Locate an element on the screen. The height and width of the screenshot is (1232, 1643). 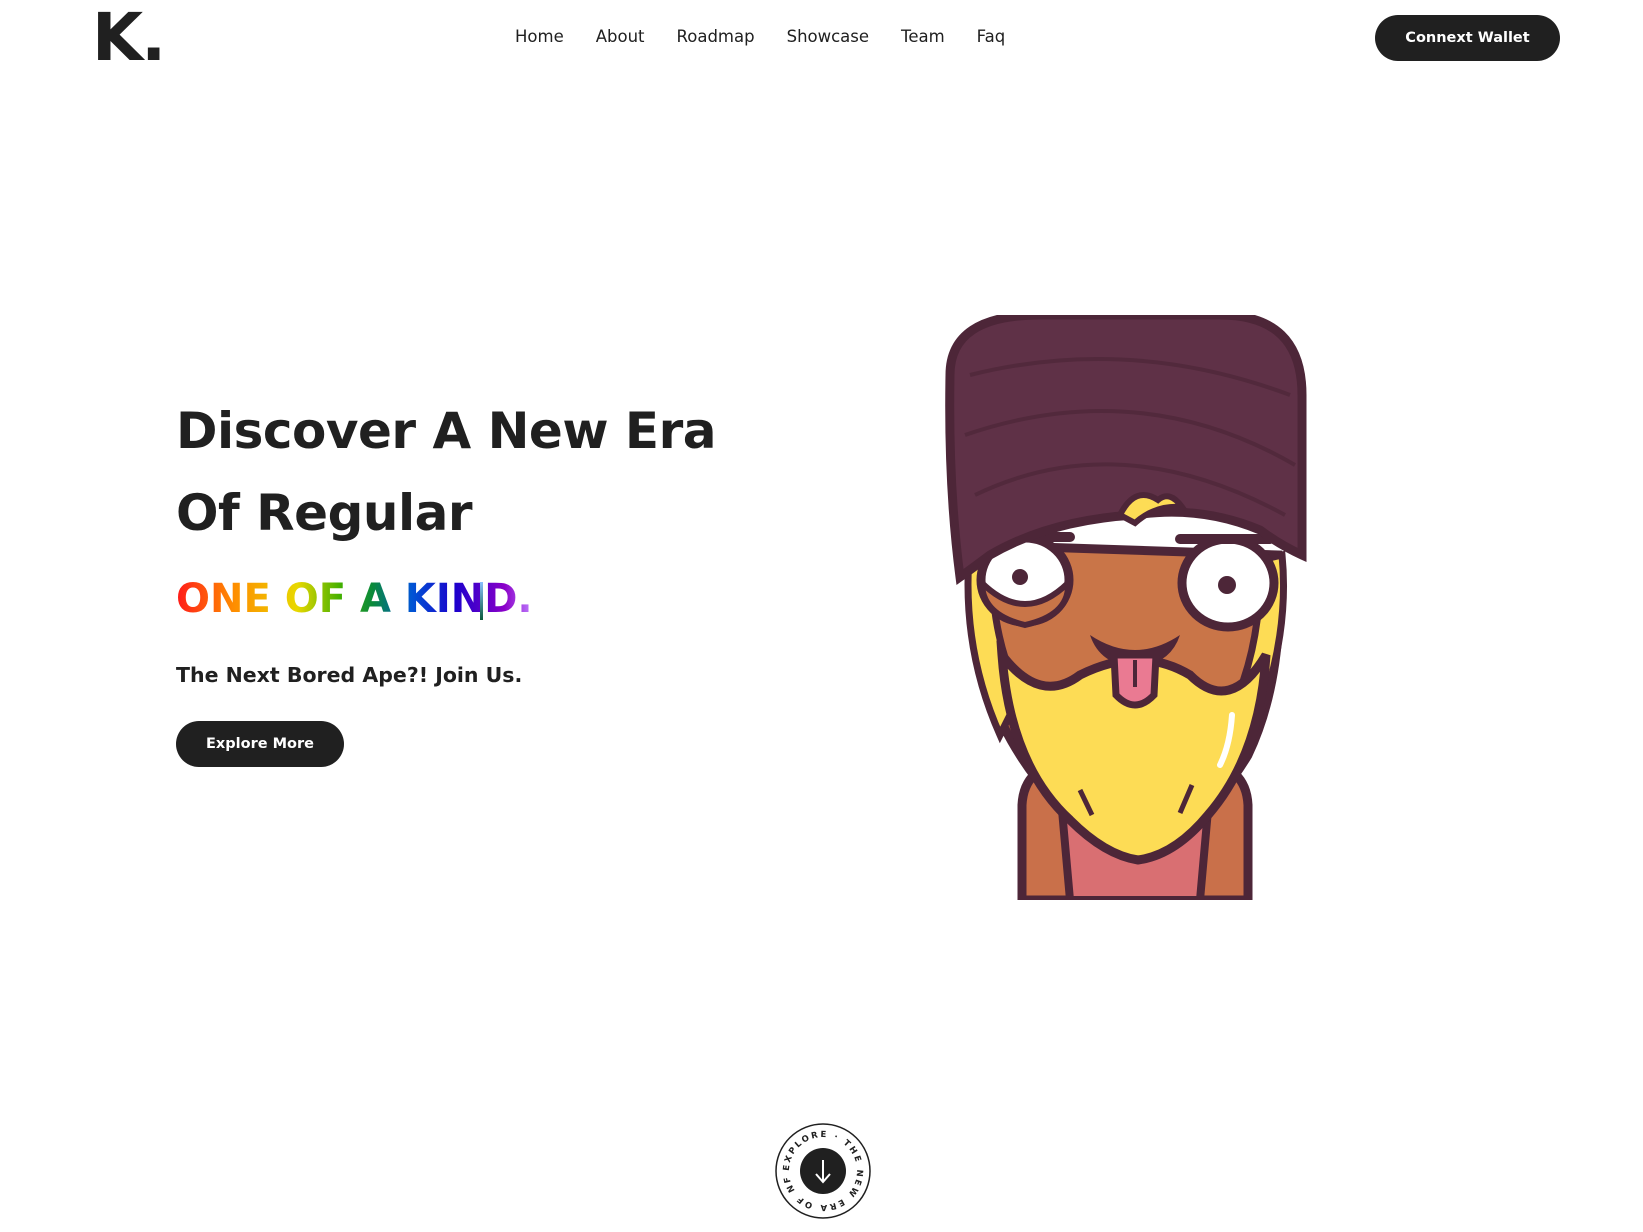
nav-faq-link: Faq is located at coordinates (991, 37).